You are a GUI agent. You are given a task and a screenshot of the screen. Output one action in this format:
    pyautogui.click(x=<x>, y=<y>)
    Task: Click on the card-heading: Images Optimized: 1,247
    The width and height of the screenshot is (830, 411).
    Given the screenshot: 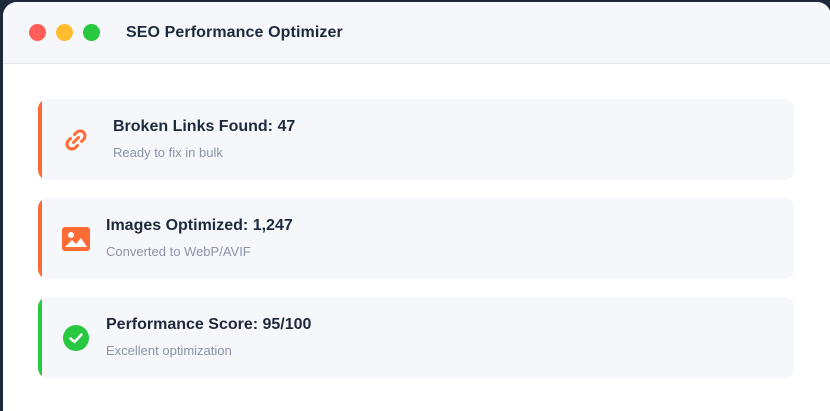 What is the action you would take?
    pyautogui.click(x=199, y=225)
    